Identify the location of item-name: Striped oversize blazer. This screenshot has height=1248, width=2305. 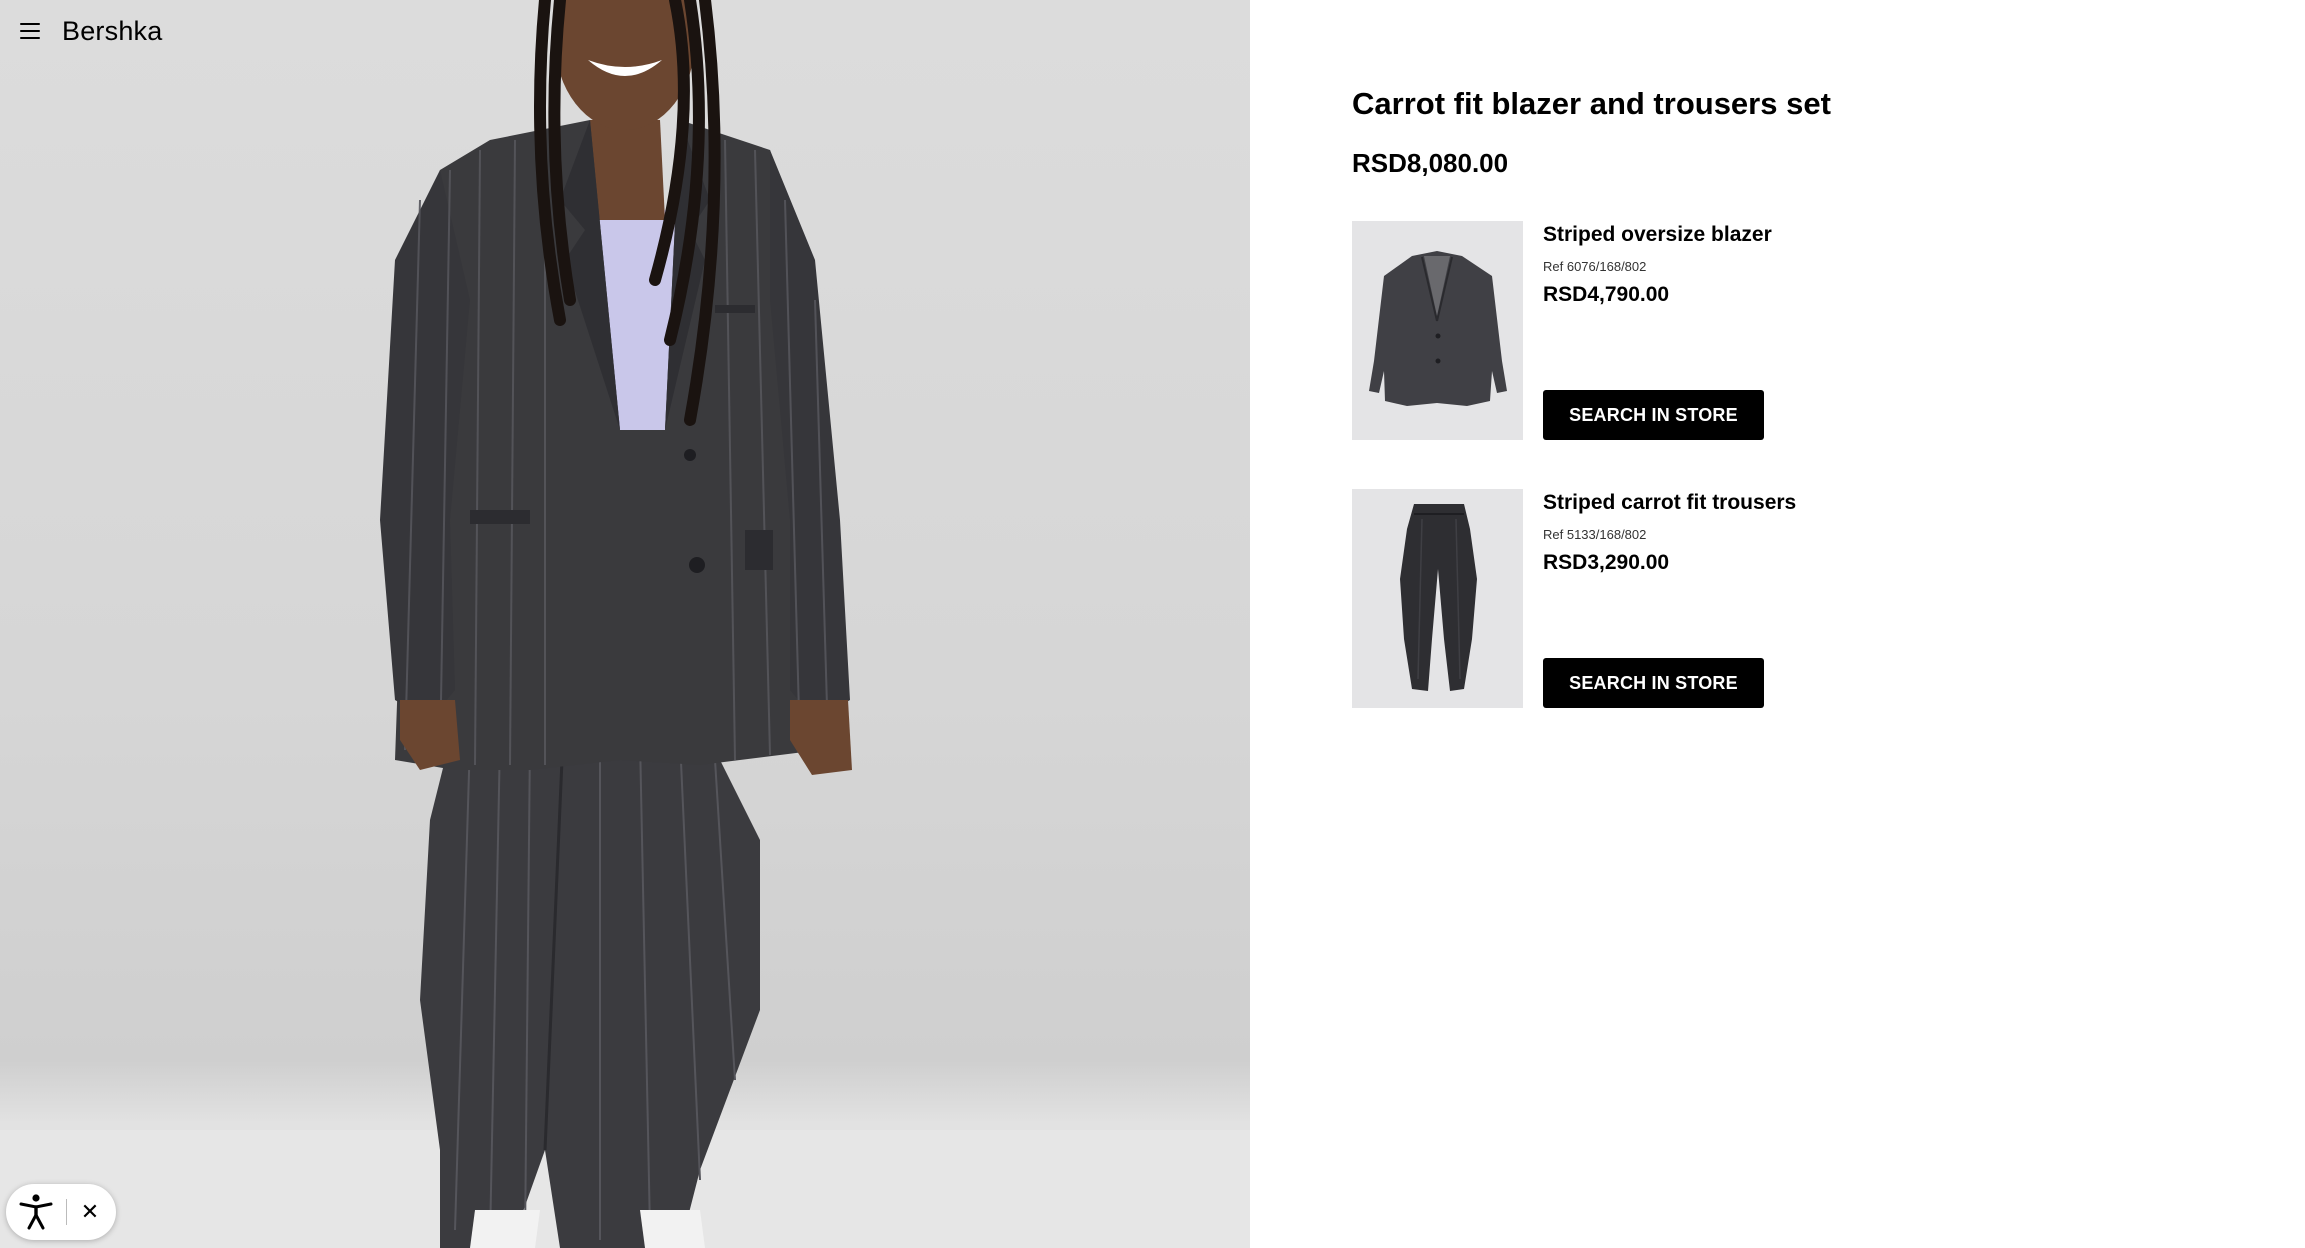
(1657, 235).